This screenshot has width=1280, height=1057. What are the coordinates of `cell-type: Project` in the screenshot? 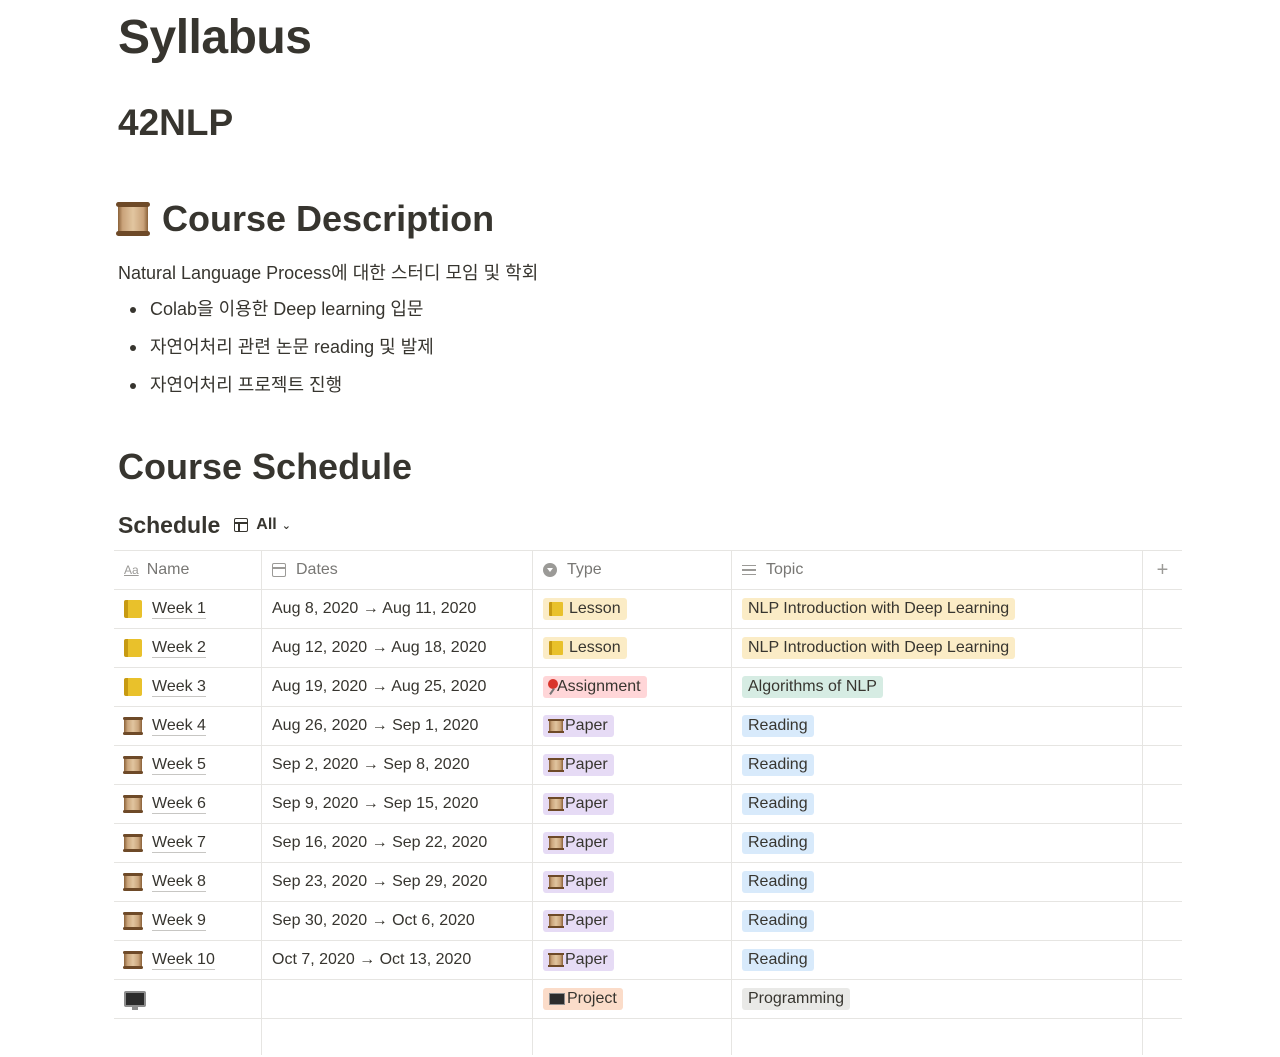 It's located at (632, 999).